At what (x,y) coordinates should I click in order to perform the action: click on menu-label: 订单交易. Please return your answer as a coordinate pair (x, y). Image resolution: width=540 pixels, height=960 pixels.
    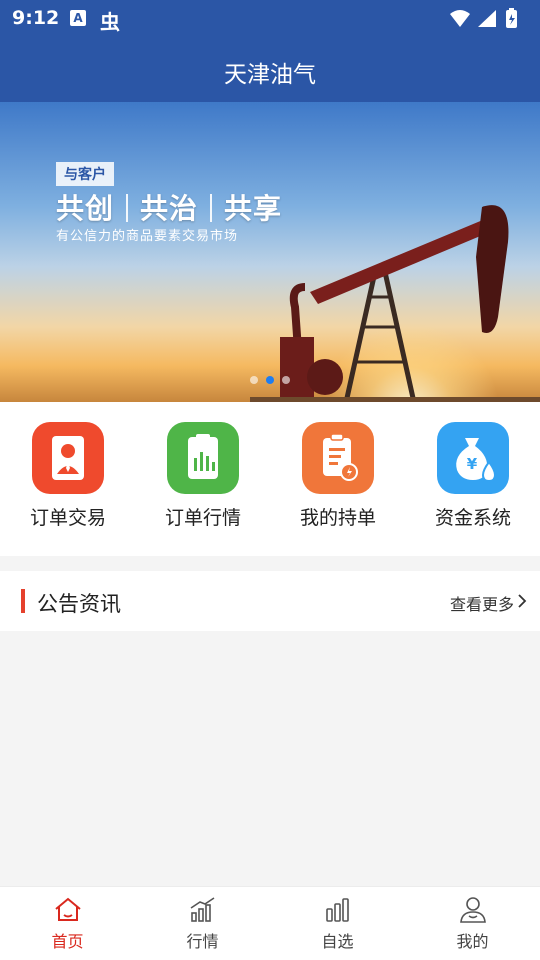
    Looking at the image, I should click on (67, 518).